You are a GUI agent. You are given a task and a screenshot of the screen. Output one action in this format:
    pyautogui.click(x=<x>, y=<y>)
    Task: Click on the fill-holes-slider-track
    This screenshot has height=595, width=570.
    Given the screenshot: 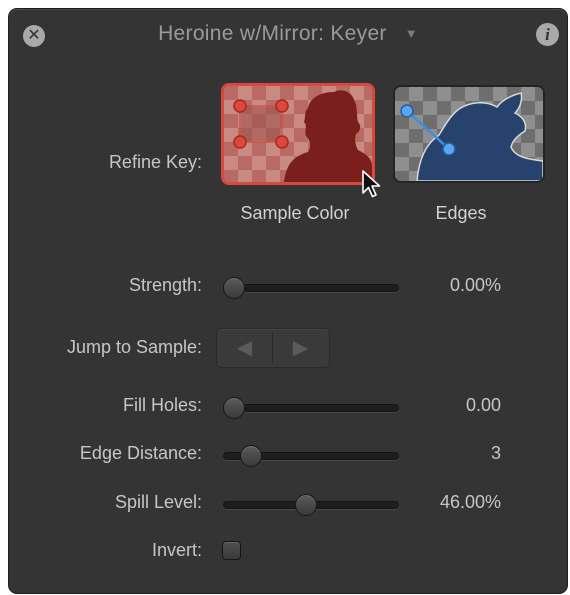 What is the action you would take?
    pyautogui.click(x=311, y=408)
    